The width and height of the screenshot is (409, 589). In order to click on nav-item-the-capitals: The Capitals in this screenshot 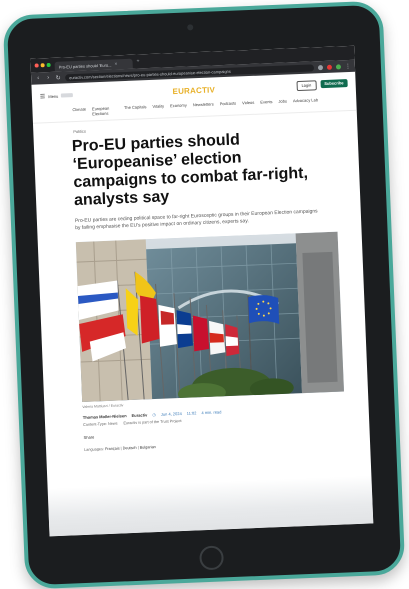, I will do `click(135, 109)`.